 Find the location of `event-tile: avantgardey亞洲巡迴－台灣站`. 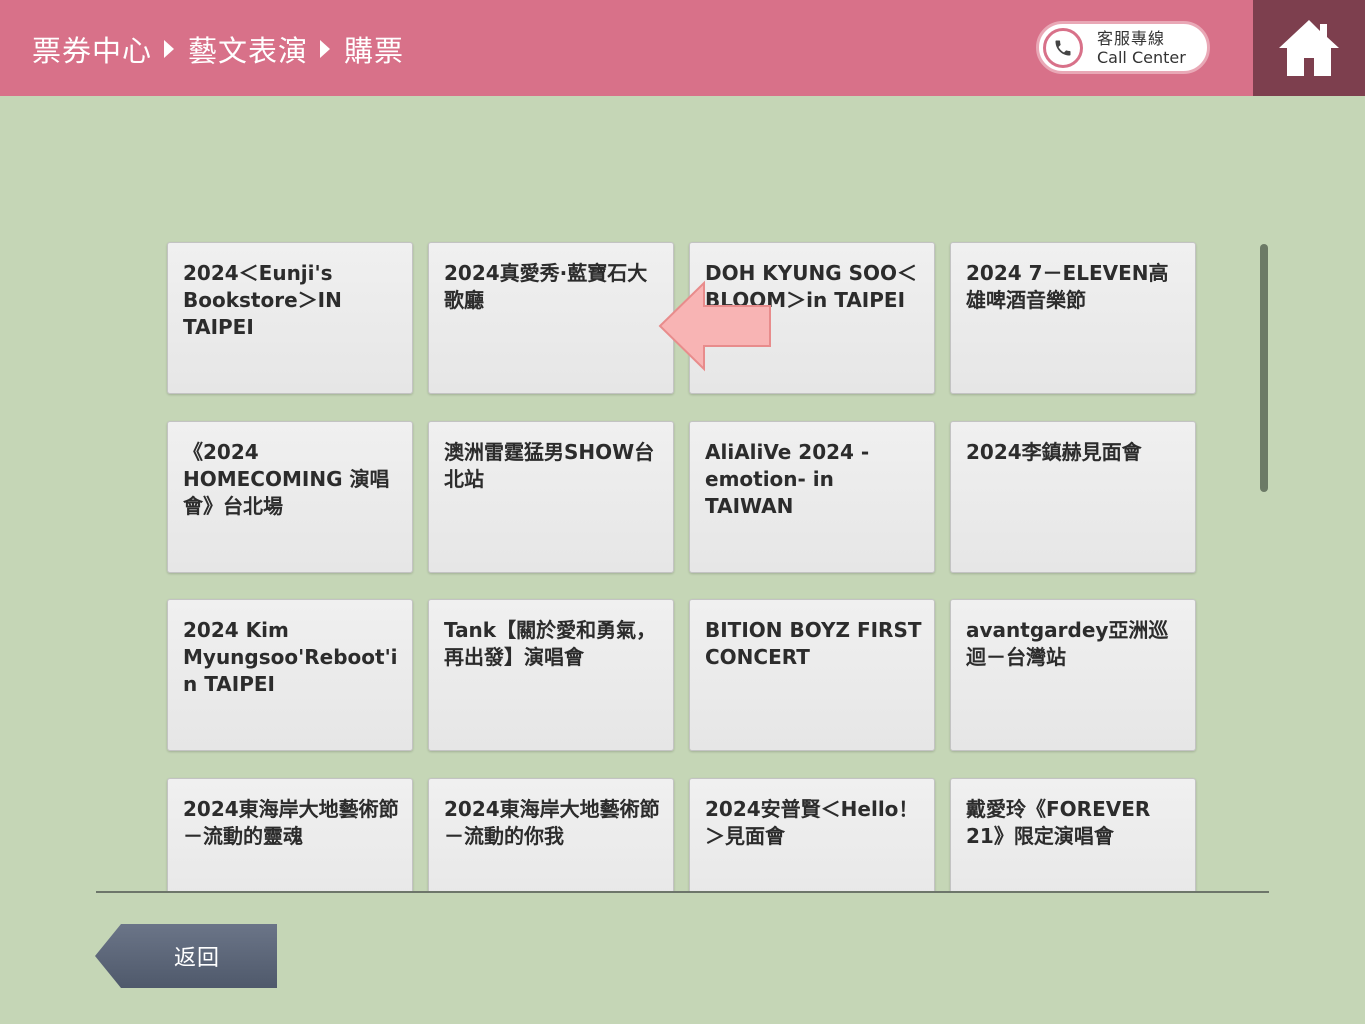

event-tile: avantgardey亞洲巡迴－台灣站 is located at coordinates (1073, 675).